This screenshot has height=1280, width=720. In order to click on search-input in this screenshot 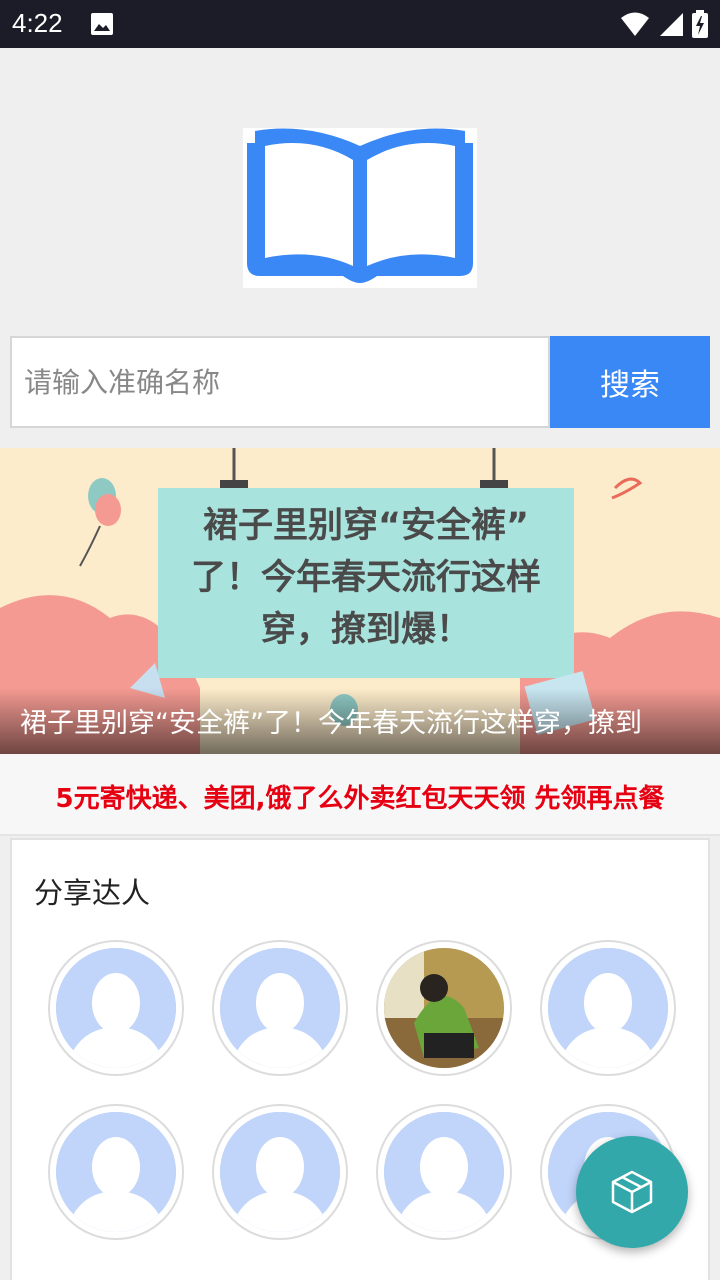, I will do `click(280, 382)`.